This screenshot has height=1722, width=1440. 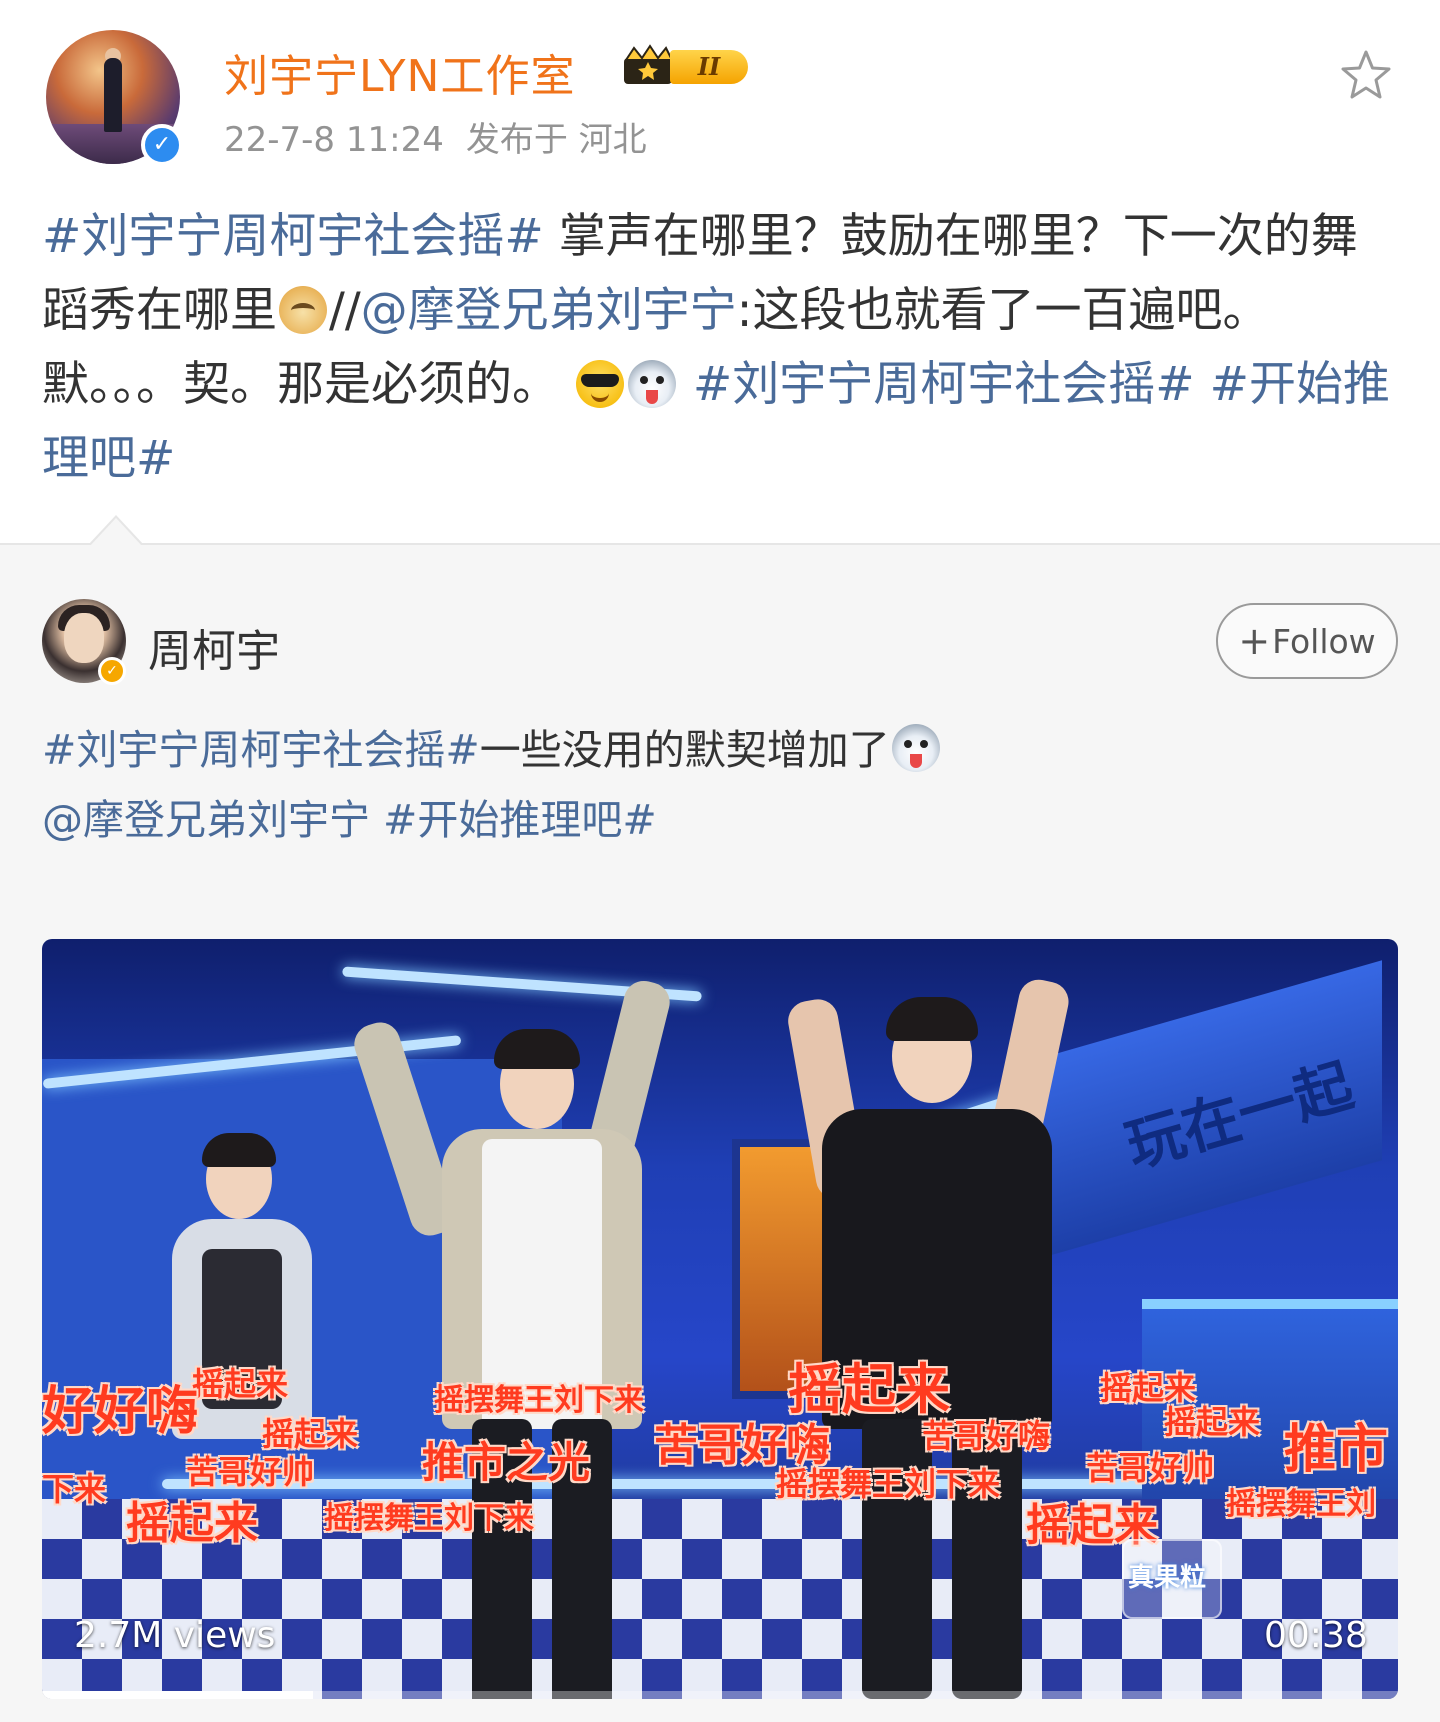 What do you see at coordinates (74, 1489) in the screenshot?
I see `danmaku-comment: 下来` at bounding box center [74, 1489].